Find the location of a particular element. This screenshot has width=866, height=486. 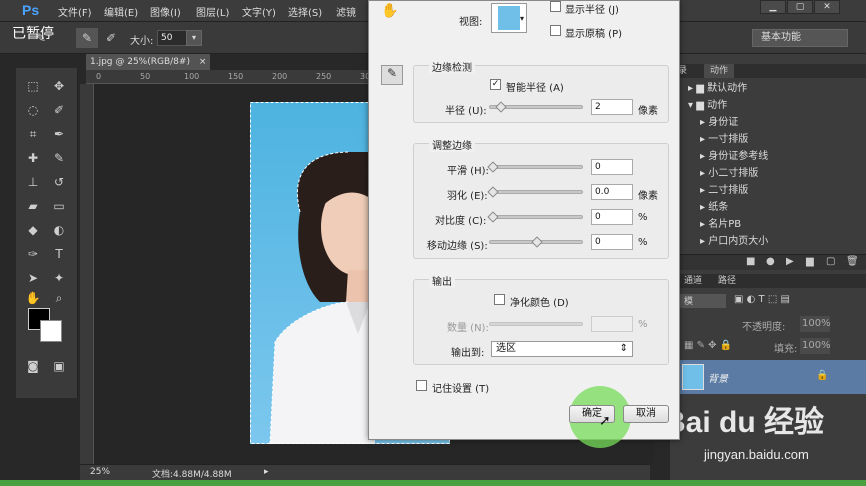

menu-layer: 图层(L) is located at coordinates (212, 11).